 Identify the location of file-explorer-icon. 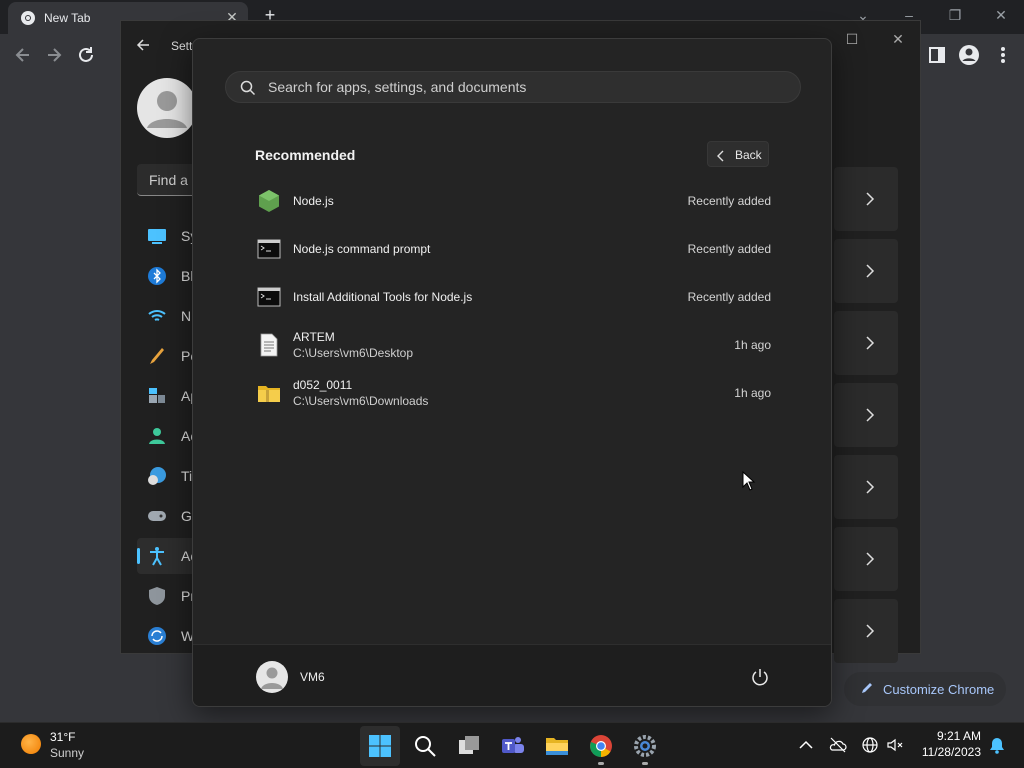
(557, 746).